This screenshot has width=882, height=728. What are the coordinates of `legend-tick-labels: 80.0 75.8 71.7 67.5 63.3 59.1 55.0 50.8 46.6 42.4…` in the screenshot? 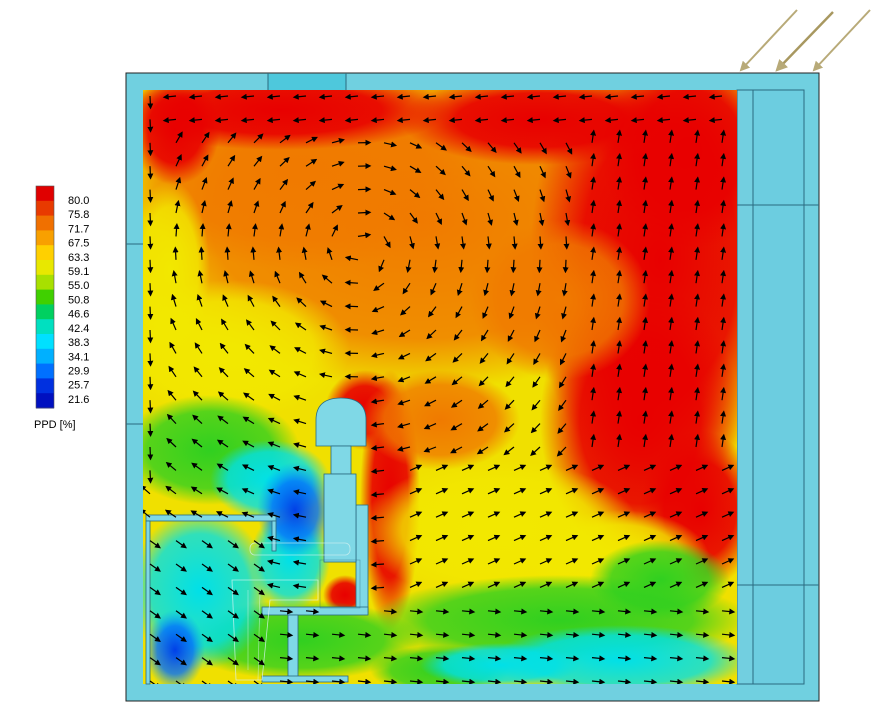 It's located at (78, 300).